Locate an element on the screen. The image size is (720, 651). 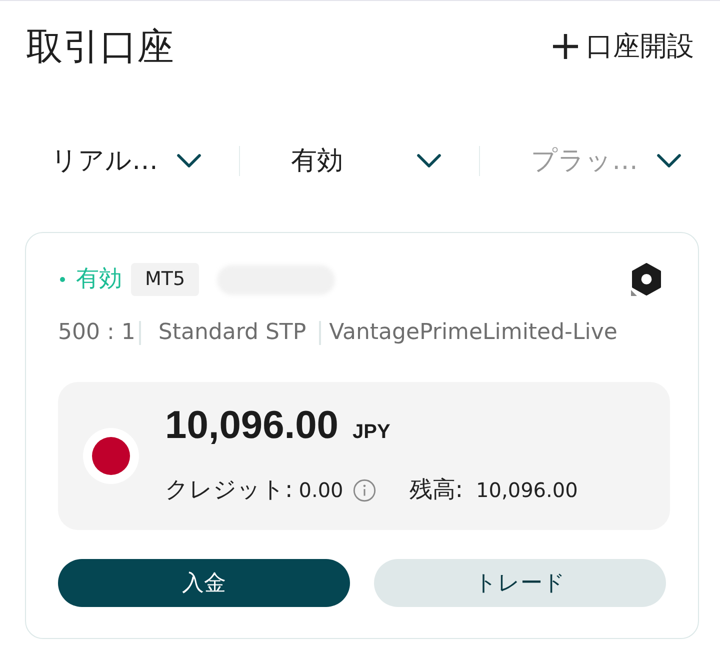
trade-button: トレード is located at coordinates (520, 583).